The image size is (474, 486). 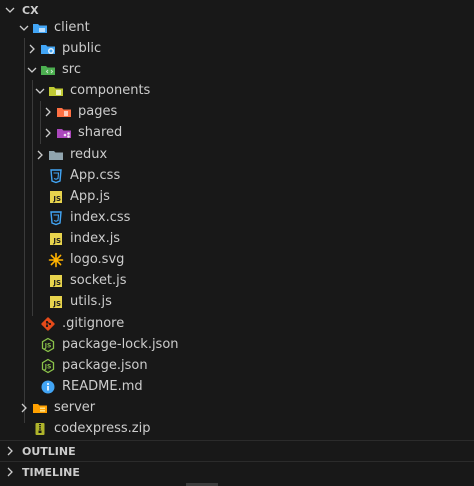 I want to click on tree-folder-src: src, so click(x=237, y=69).